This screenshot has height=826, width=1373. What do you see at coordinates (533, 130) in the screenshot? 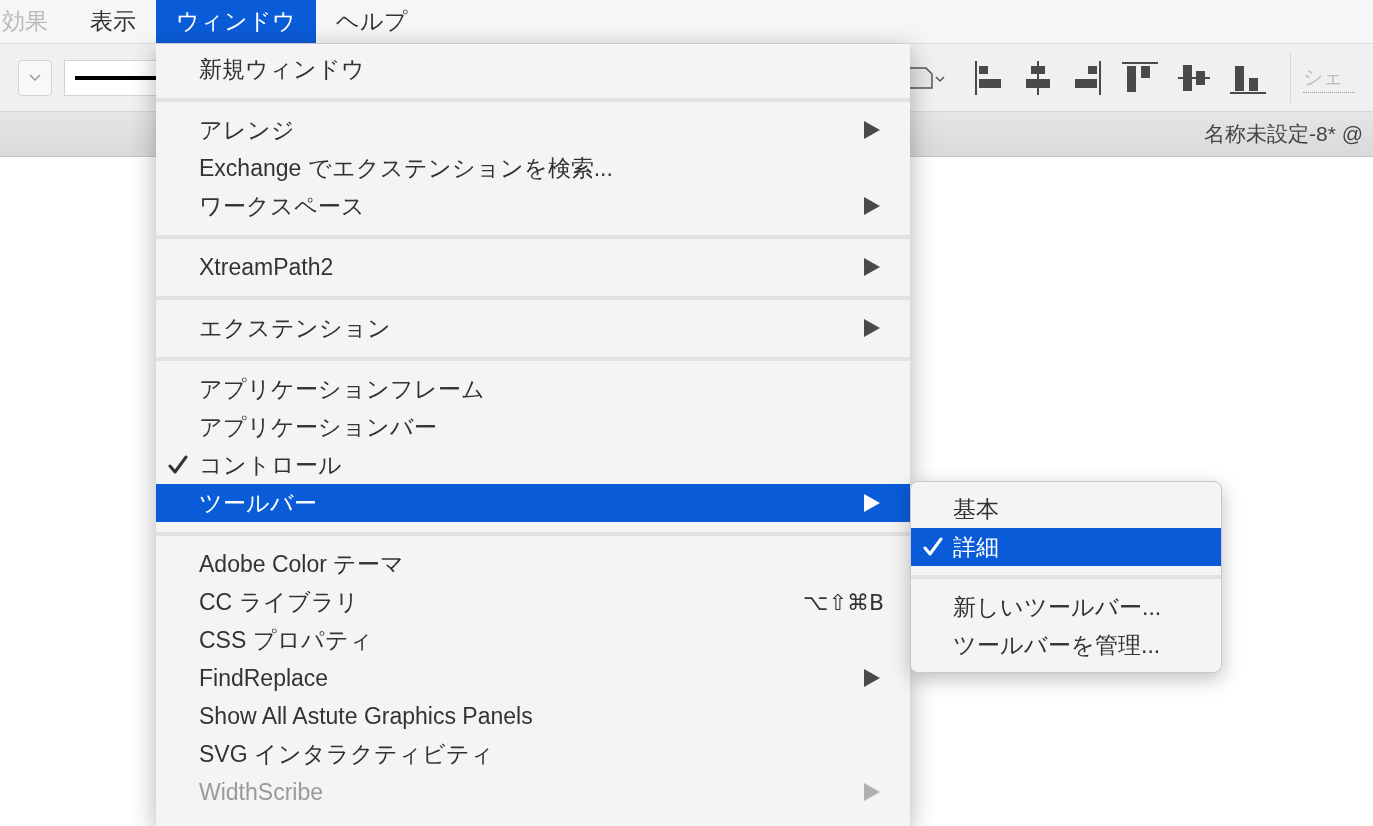
I see `menu-item: アレンジ` at bounding box center [533, 130].